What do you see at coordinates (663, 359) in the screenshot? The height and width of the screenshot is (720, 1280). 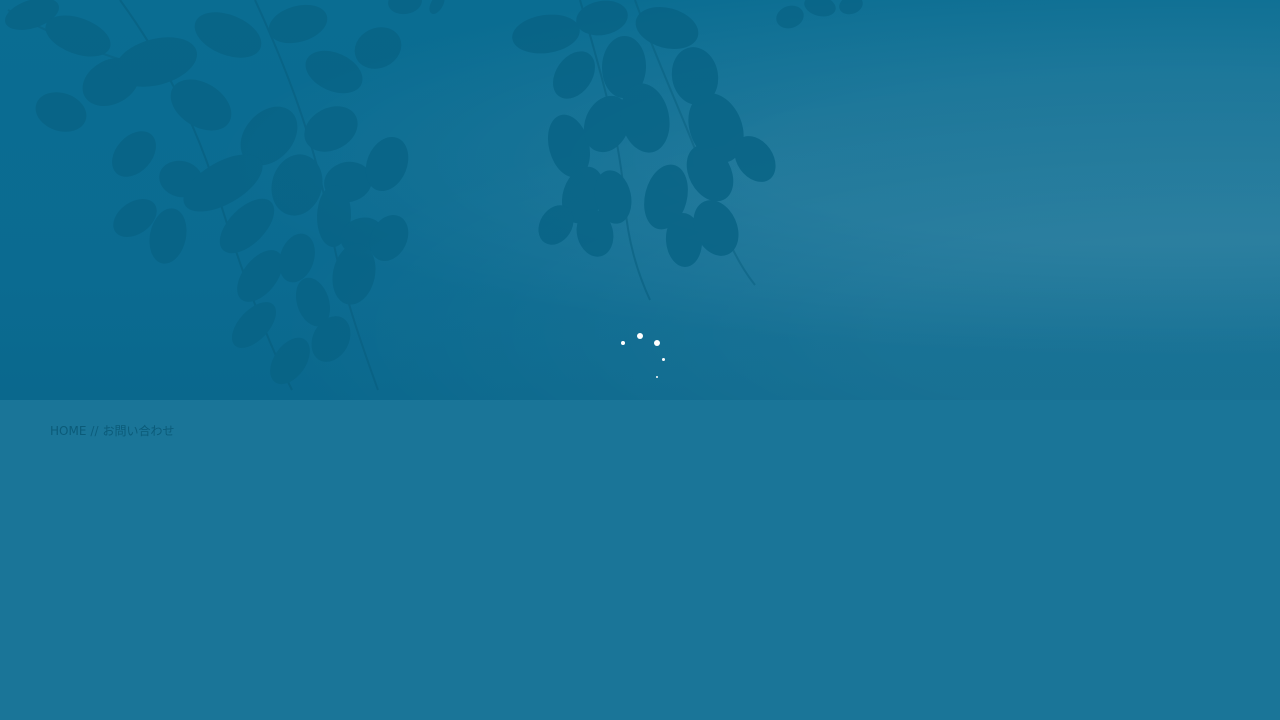 I see `spinner-dot-right` at bounding box center [663, 359].